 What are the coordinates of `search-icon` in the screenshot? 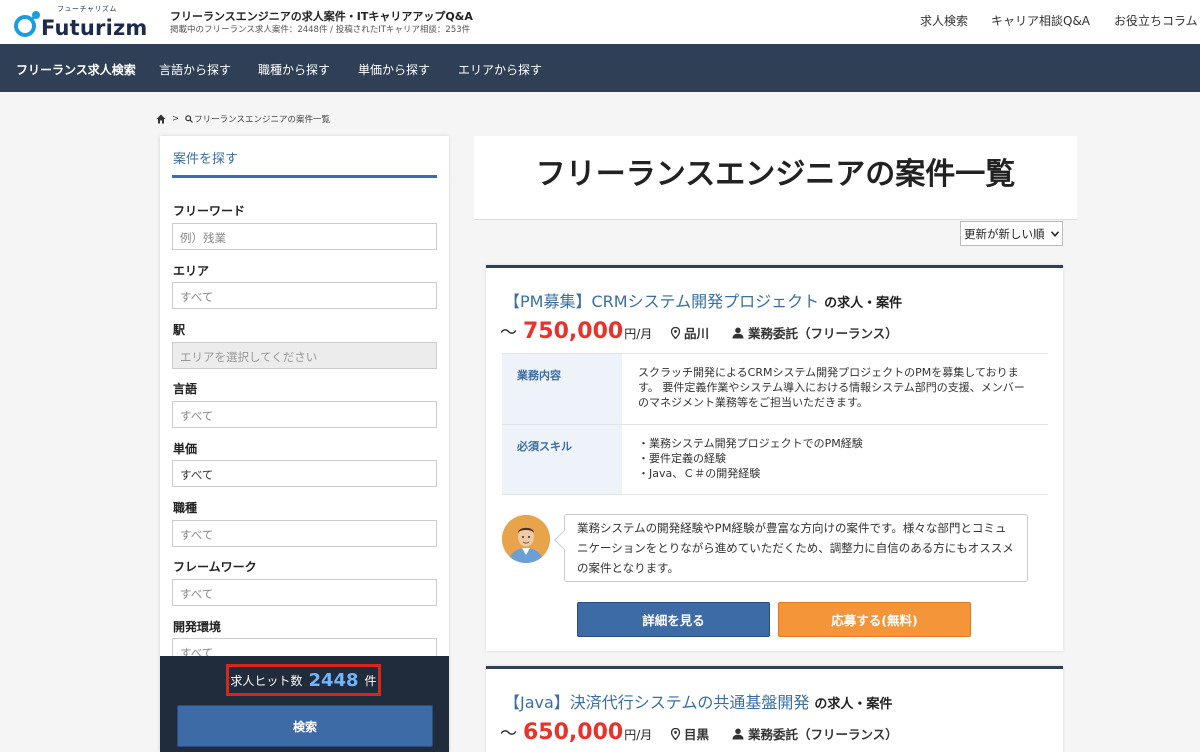 It's located at (189, 119).